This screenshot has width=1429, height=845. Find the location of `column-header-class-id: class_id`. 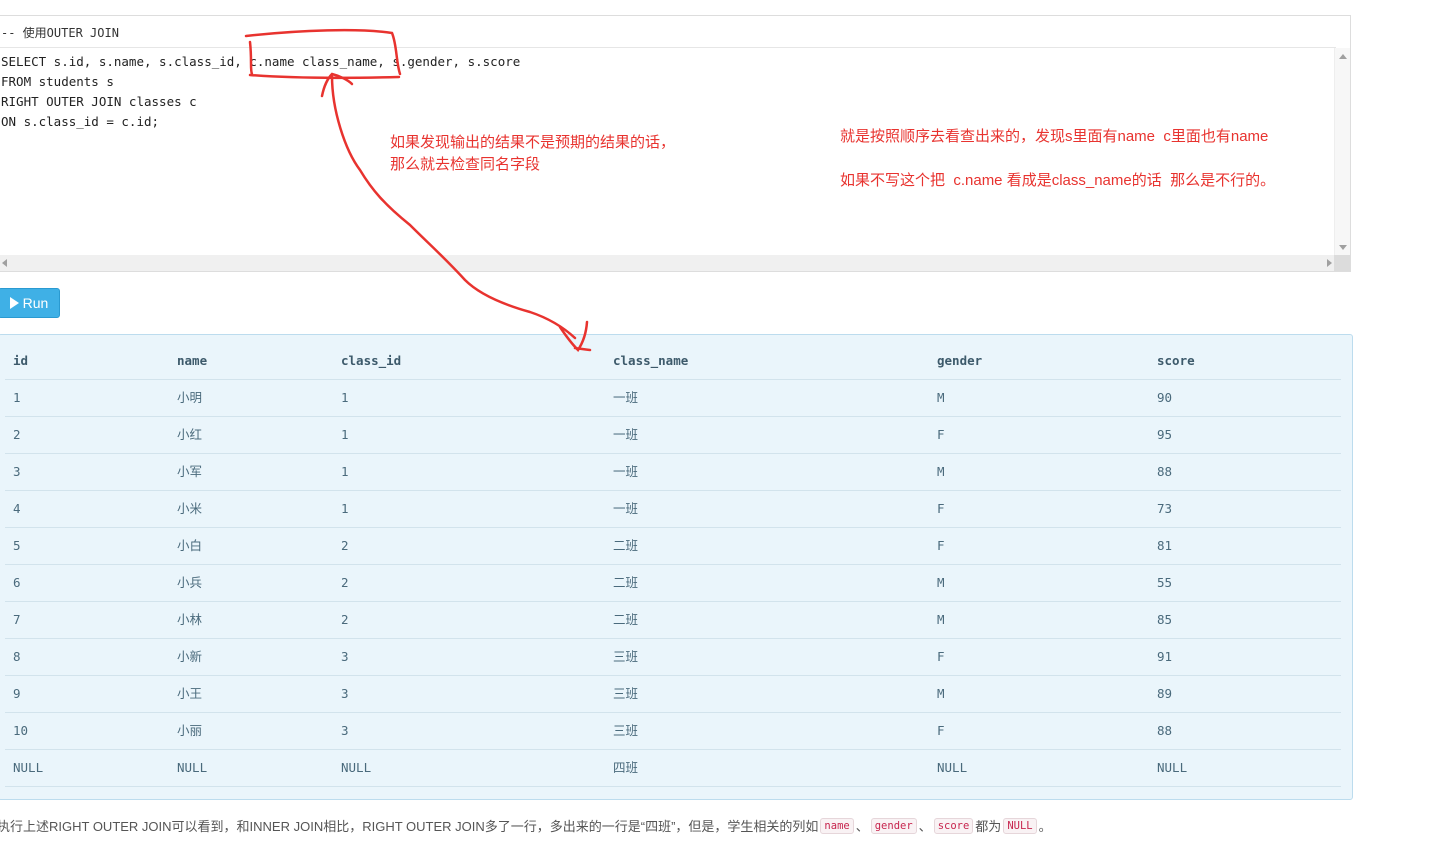

column-header-class-id: class_id is located at coordinates (371, 360).